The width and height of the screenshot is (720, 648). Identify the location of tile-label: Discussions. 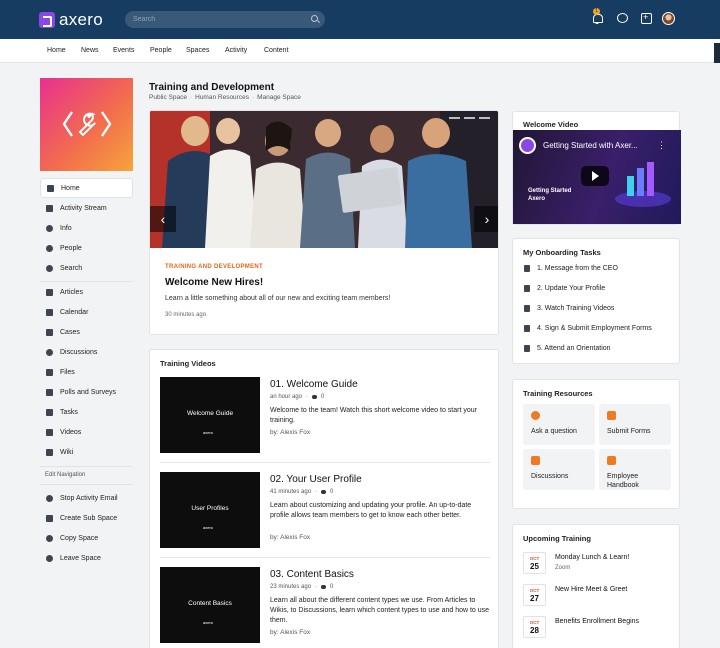
(550, 476).